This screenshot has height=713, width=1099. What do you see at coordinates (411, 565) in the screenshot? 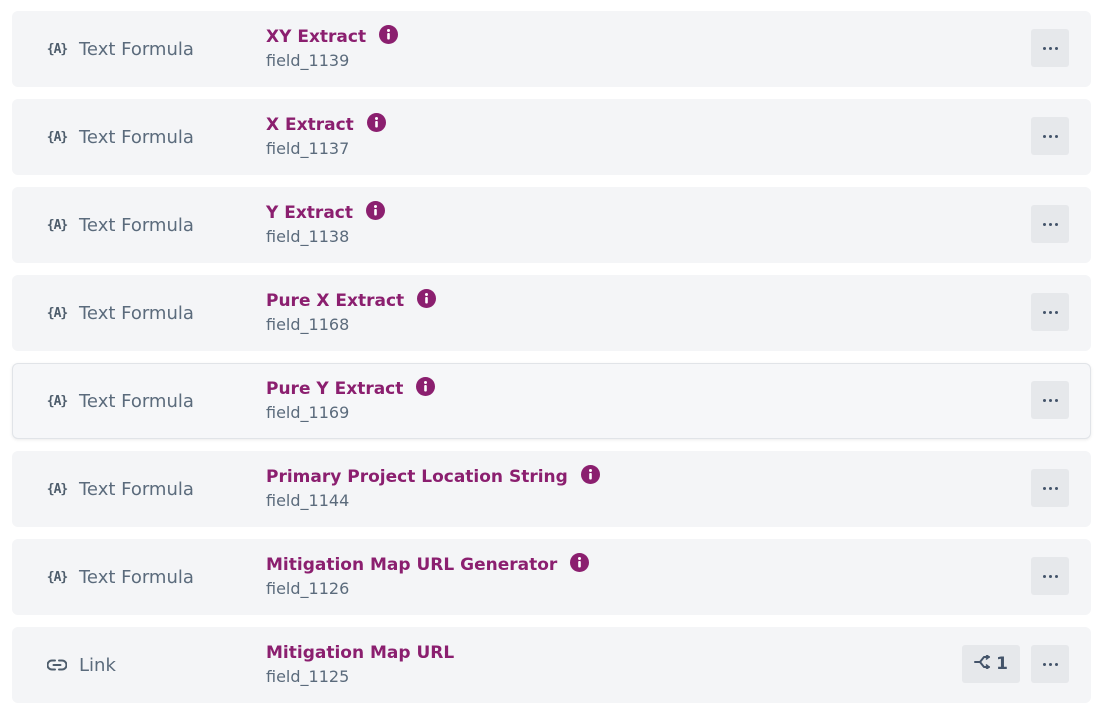
I see `field-name: Mitigation Map URL Generator` at bounding box center [411, 565].